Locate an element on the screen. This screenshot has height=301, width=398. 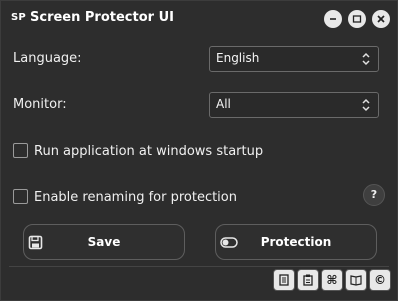
startup-checkbox is located at coordinates (20, 150).